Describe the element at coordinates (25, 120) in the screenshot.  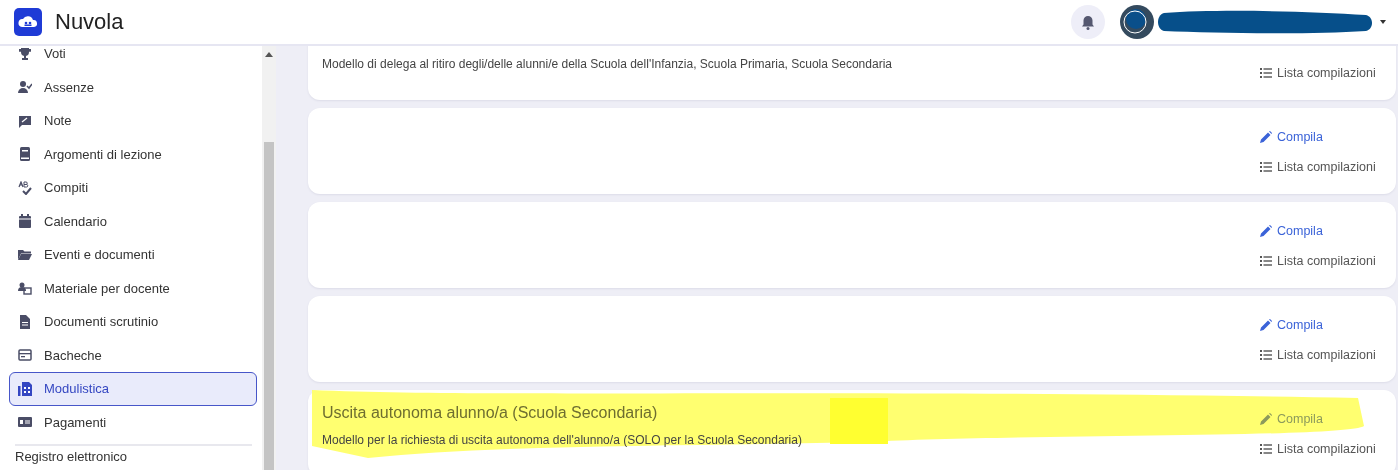
I see `note-icon` at that location.